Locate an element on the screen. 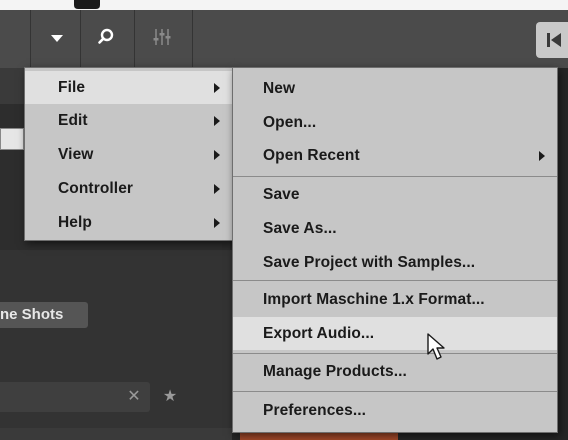 The width and height of the screenshot is (568, 440). menu-item-label: Save is located at coordinates (281, 194).